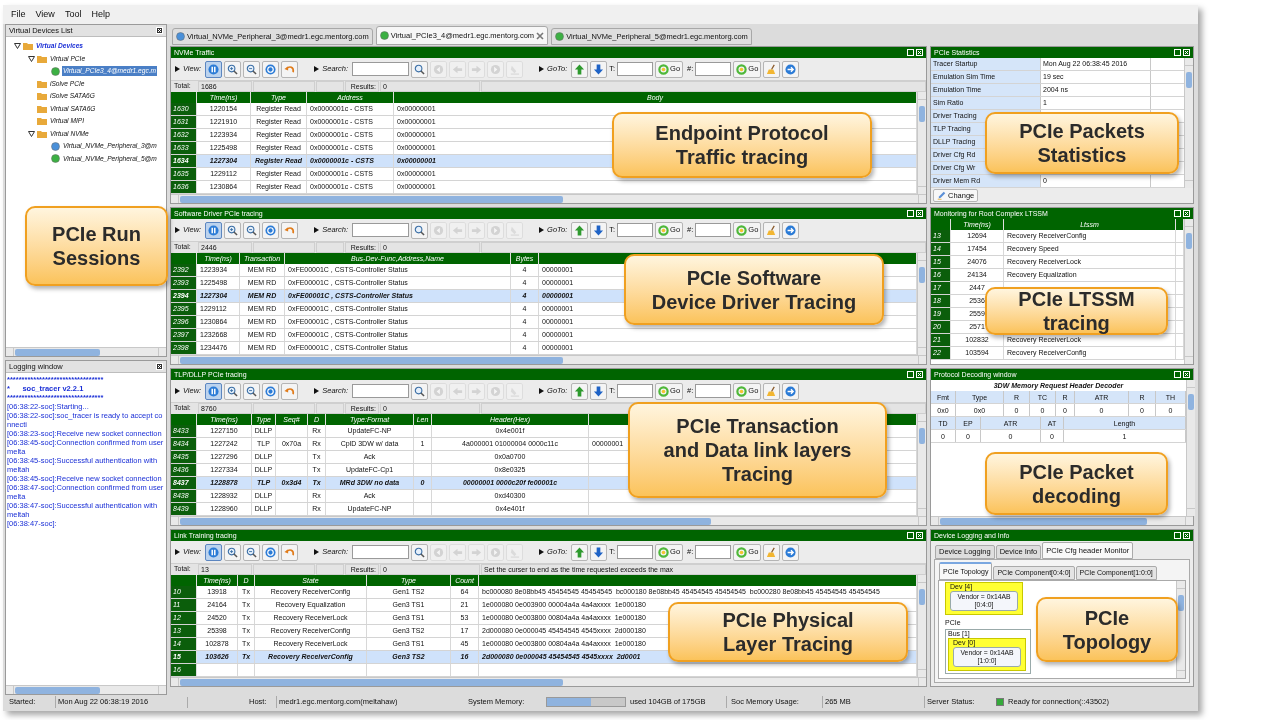 The width and height of the screenshot is (1280, 720). I want to click on menu-item: Tool, so click(73, 14).